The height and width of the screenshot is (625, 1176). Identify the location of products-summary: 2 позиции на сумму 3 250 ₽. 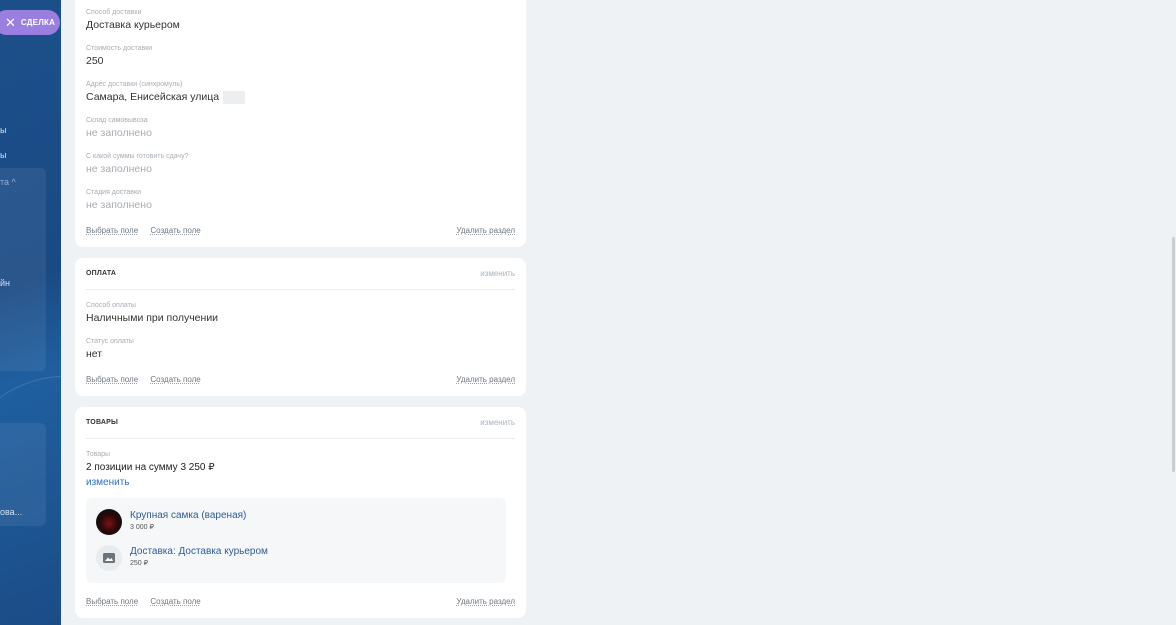
(150, 467).